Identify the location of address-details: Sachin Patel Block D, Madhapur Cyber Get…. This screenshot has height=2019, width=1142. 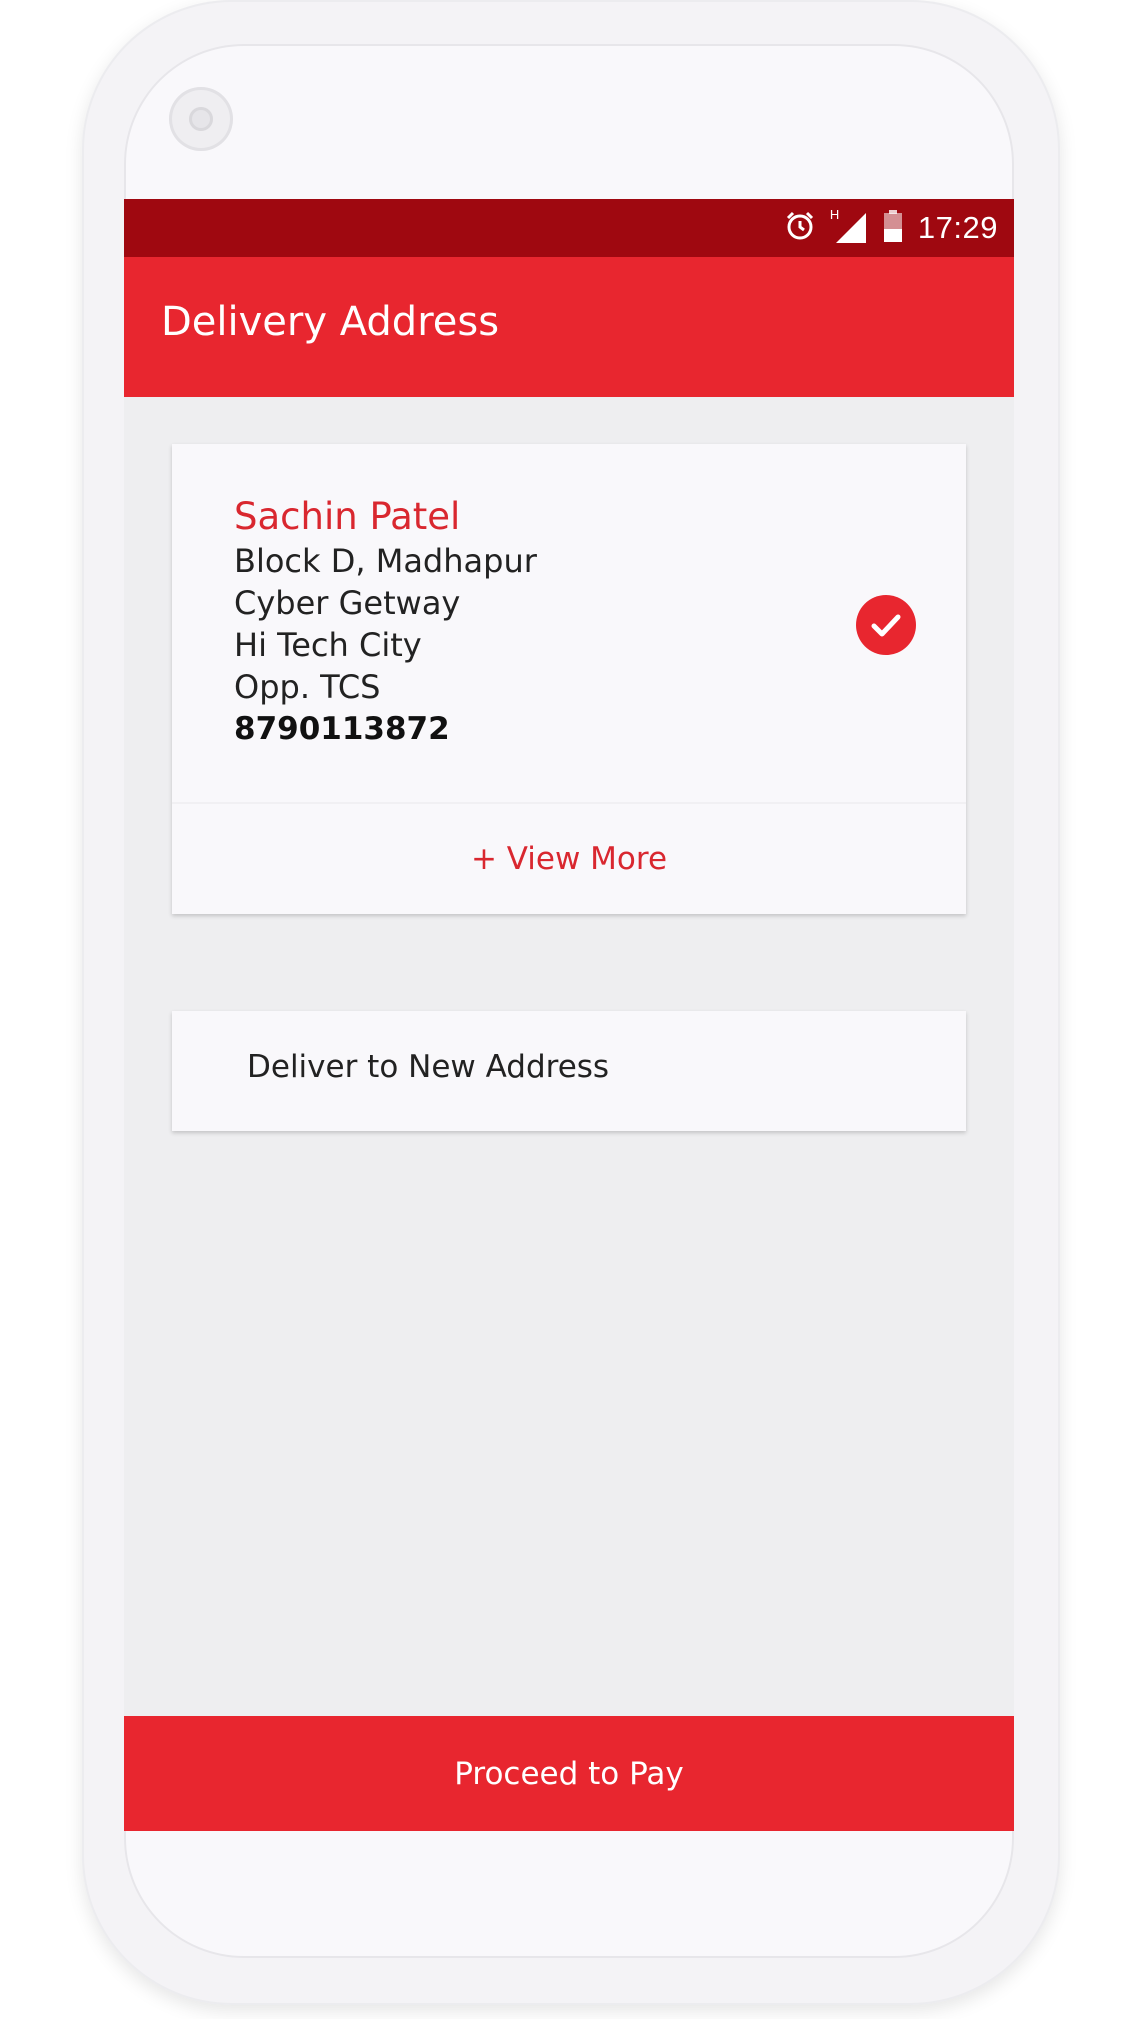
(385, 622).